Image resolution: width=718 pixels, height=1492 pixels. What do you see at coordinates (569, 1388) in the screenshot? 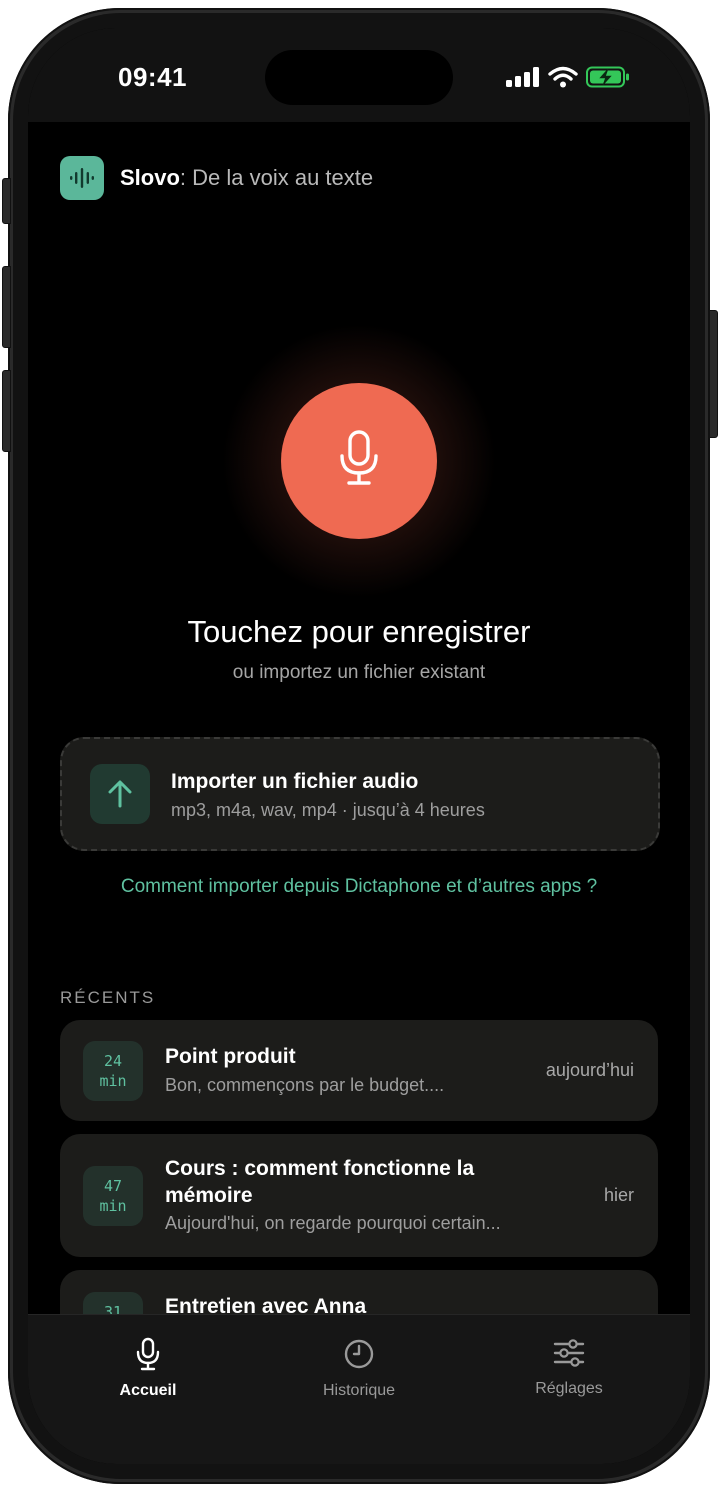
I see `tab-label: Réglages` at bounding box center [569, 1388].